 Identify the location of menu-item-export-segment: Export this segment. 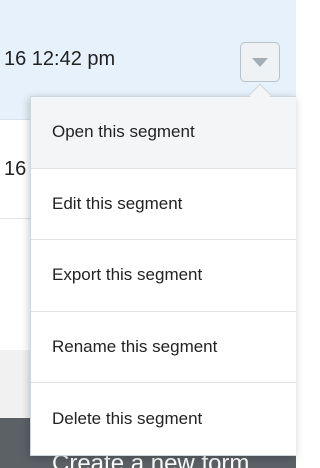
(163, 276).